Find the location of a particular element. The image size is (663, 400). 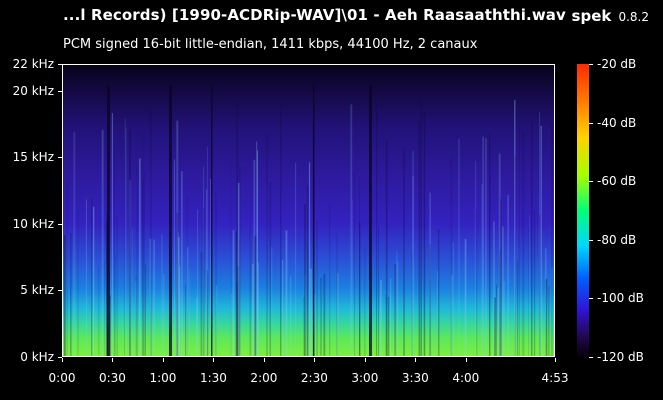

frequency-tick-label: 0 kHz is located at coordinates (37, 357).